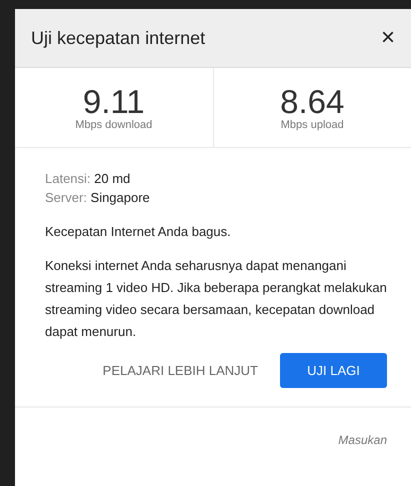 The height and width of the screenshot is (486, 411). I want to click on retest-button: UJI LAGI, so click(333, 370).